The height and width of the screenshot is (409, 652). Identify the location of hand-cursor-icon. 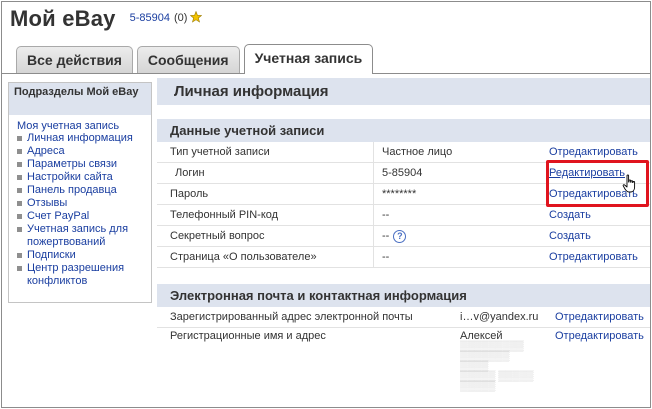
(629, 183).